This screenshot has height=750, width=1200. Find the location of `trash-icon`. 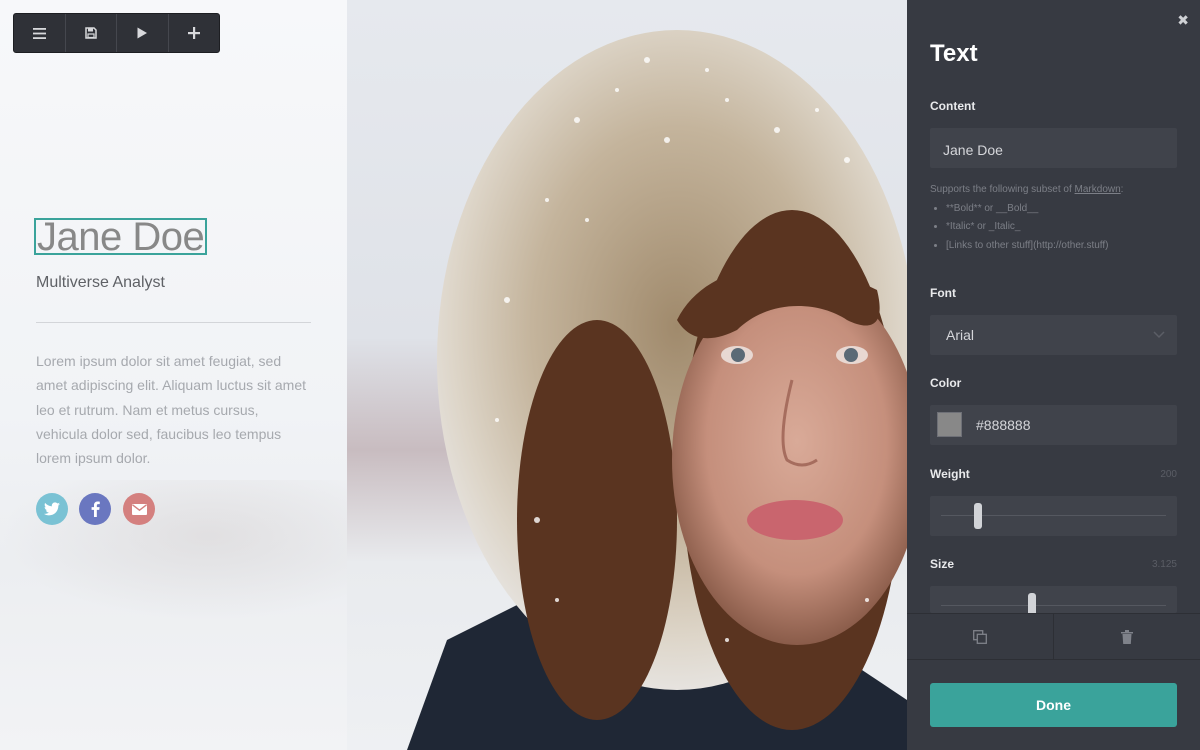

trash-icon is located at coordinates (1127, 636).